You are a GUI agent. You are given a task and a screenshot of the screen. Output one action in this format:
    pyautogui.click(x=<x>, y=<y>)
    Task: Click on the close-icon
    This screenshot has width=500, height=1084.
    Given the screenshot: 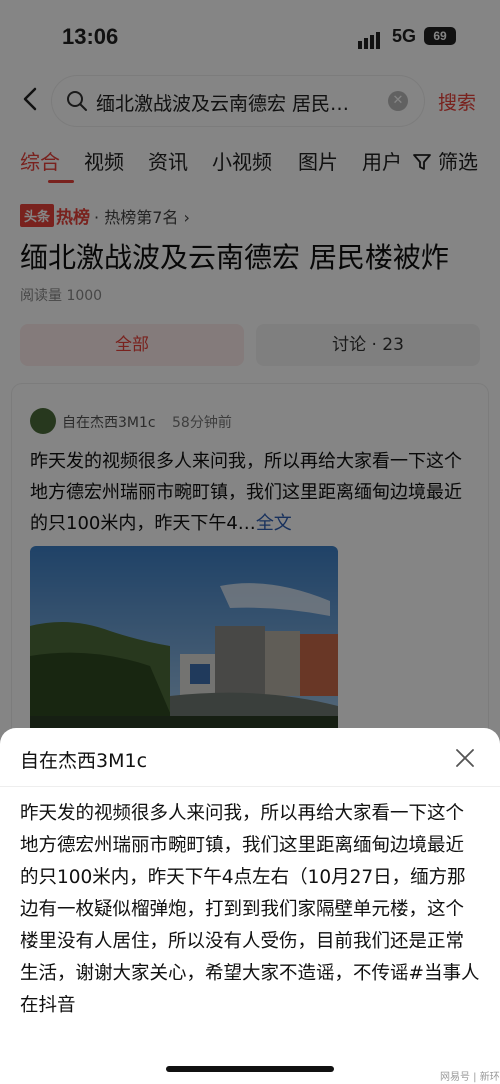 What is the action you would take?
    pyautogui.click(x=465, y=758)
    